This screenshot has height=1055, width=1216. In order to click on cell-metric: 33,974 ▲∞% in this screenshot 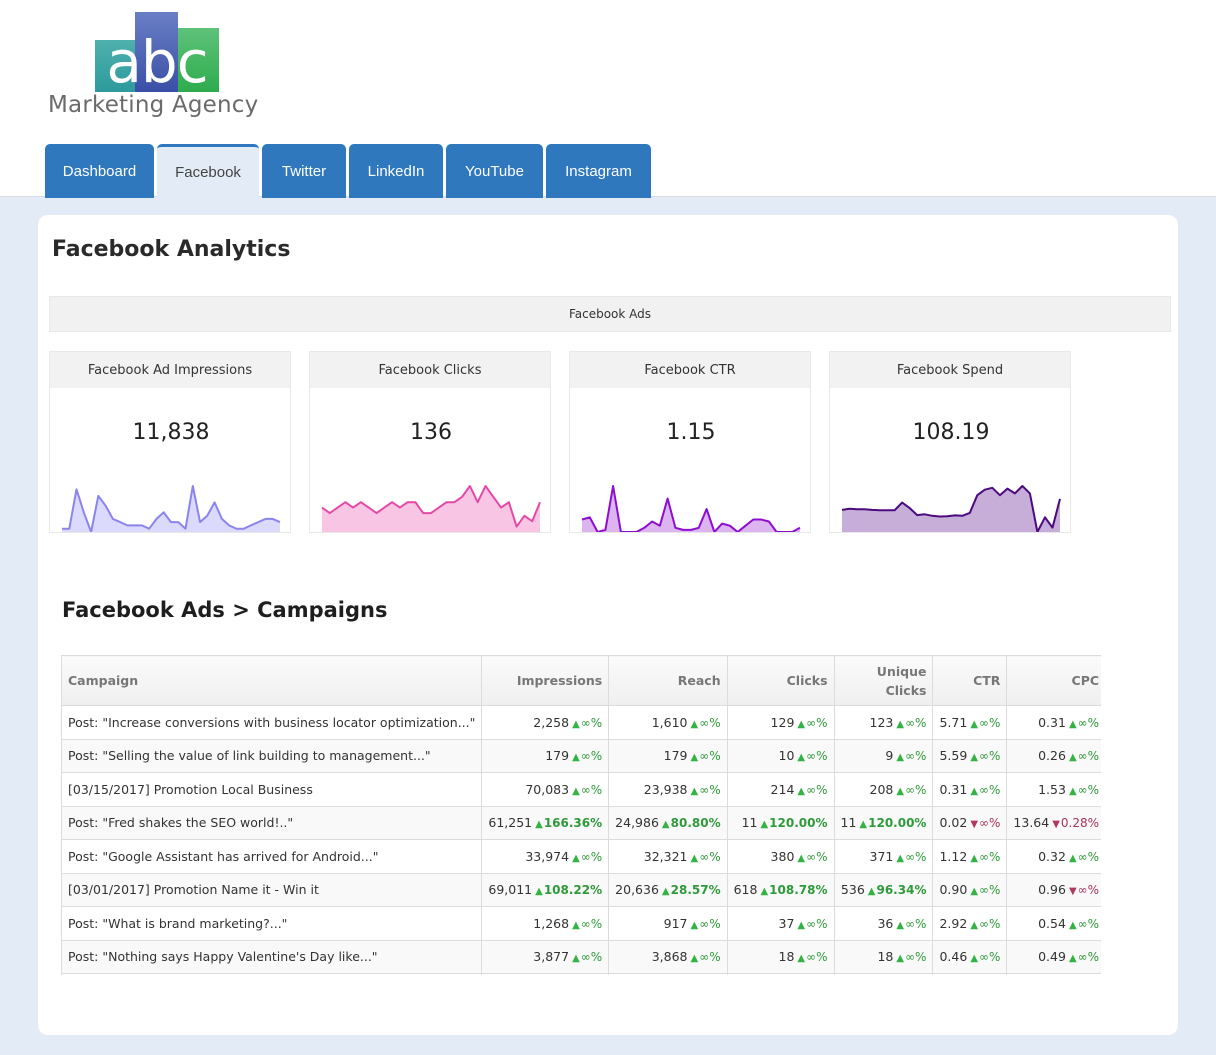, I will do `click(545, 856)`.